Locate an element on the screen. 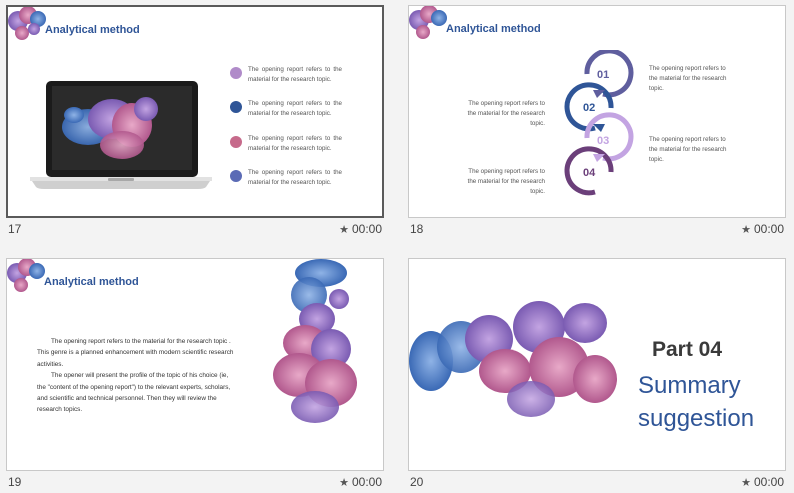 The image size is (794, 493). slide-footer: 18 ★ 00:00 is located at coordinates (597, 230).